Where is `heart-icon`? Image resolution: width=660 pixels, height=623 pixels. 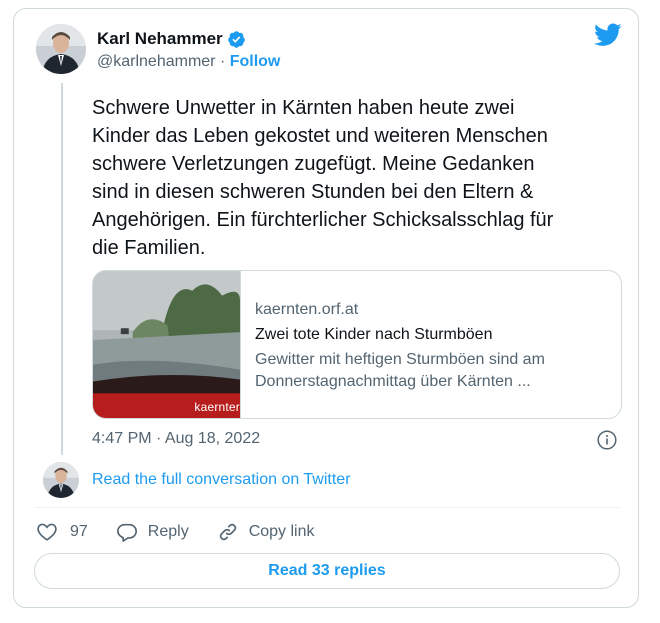 heart-icon is located at coordinates (47, 532).